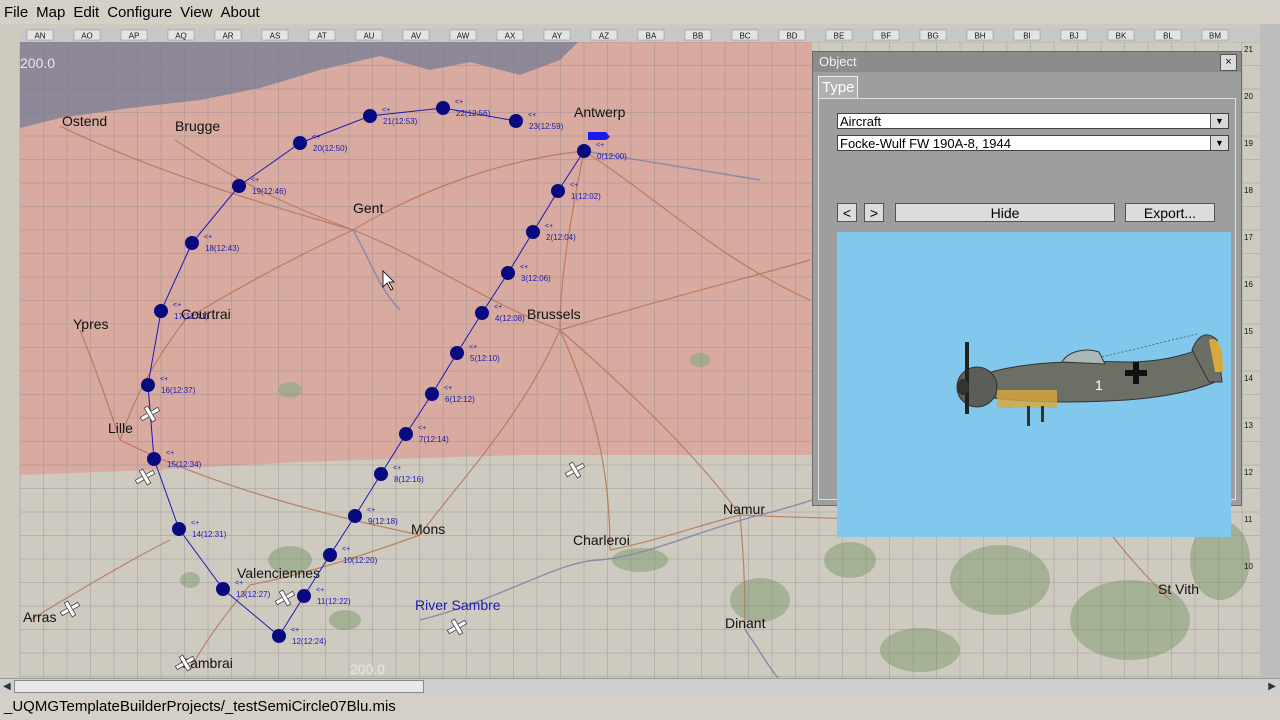  I want to click on waypoint-label: 18(12:43), so click(222, 248).